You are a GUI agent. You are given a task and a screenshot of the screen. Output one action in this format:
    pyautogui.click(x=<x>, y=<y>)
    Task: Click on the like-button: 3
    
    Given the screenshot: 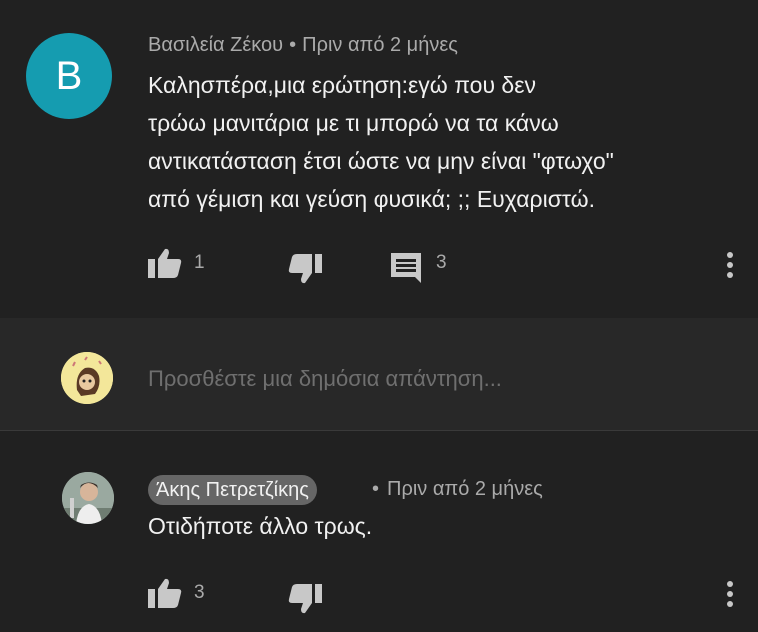 What is the action you would take?
    pyautogui.click(x=176, y=593)
    